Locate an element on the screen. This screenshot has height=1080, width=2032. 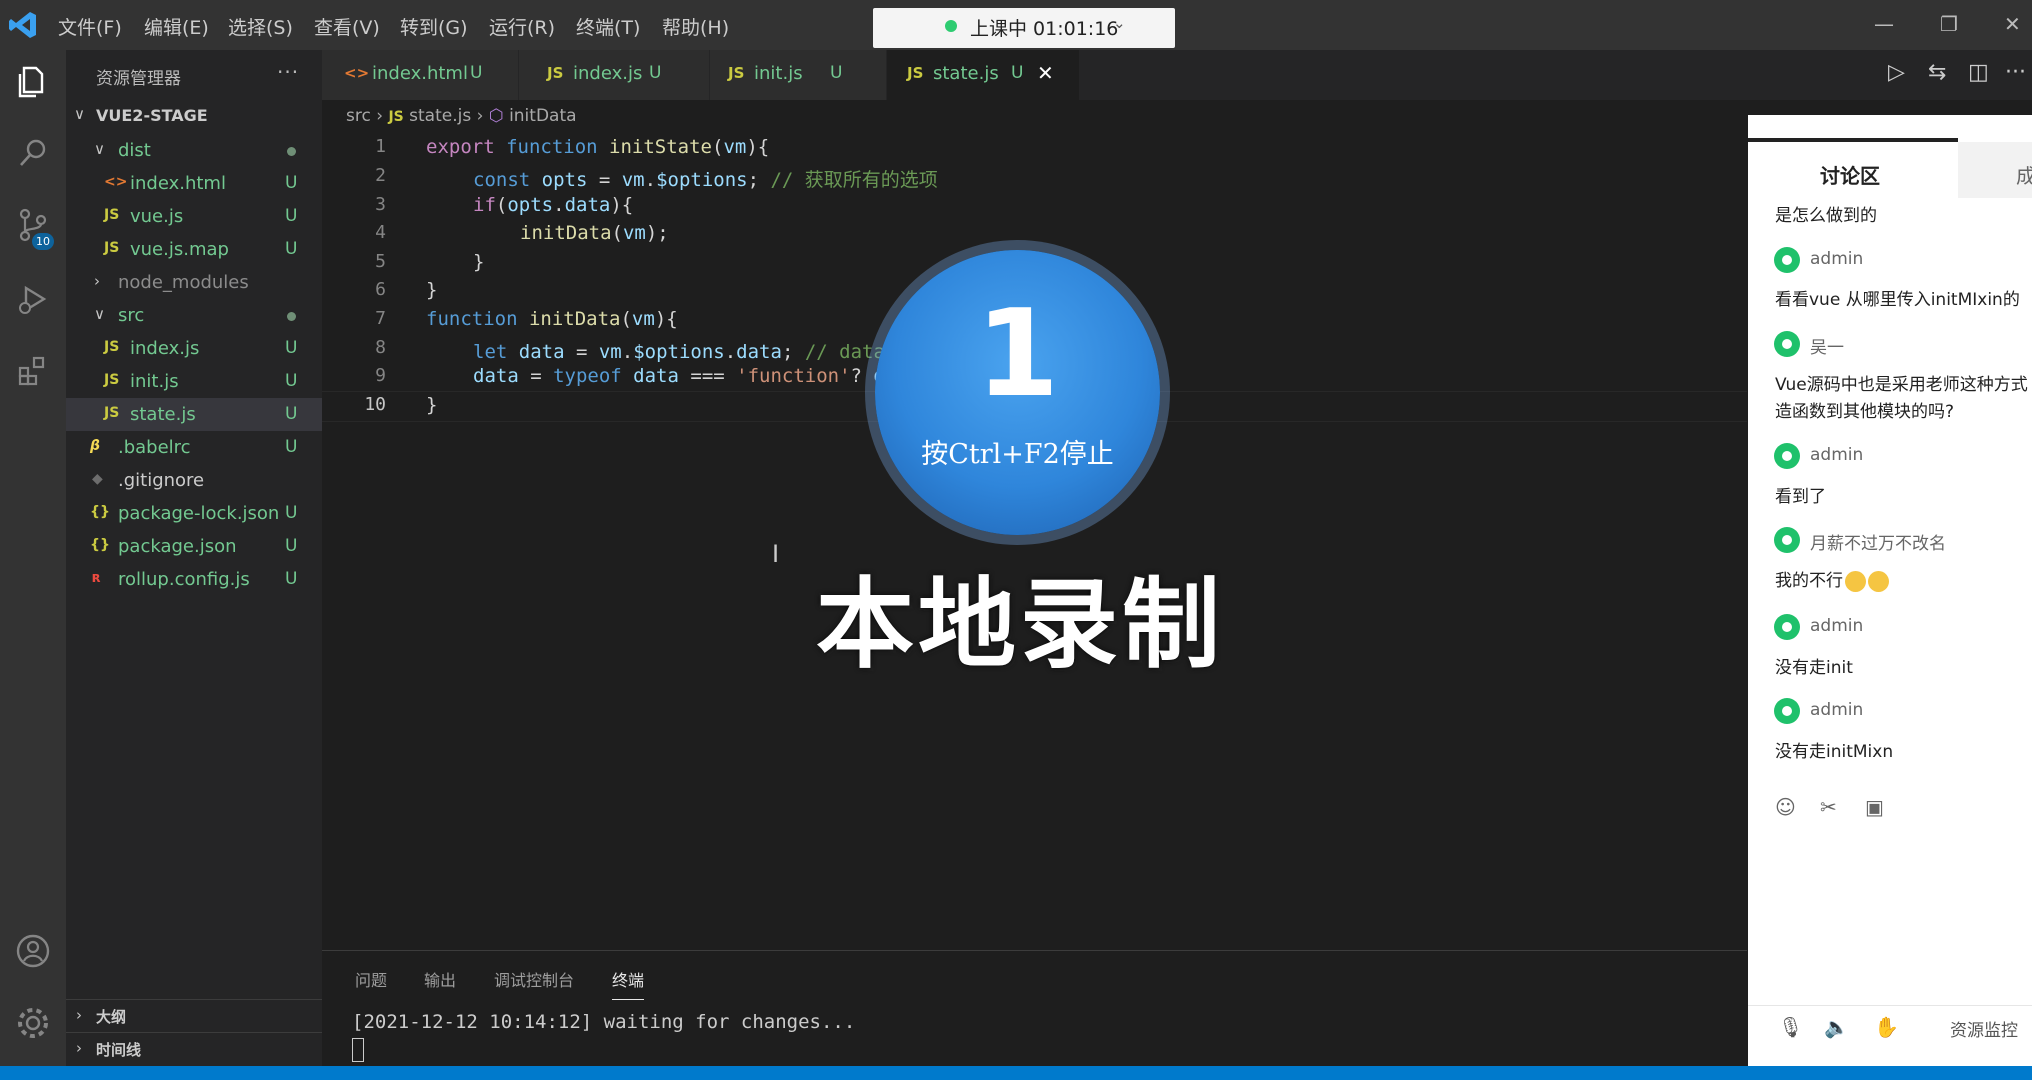
resource-monitor-button: 资源监控 is located at coordinates (1984, 1028).